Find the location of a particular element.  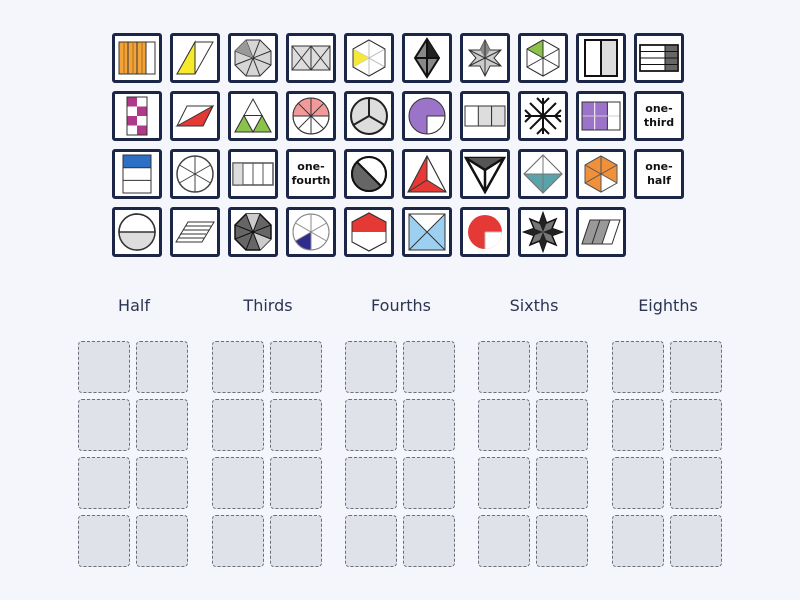

category-title-fourths: Fourths is located at coordinates (401, 305).